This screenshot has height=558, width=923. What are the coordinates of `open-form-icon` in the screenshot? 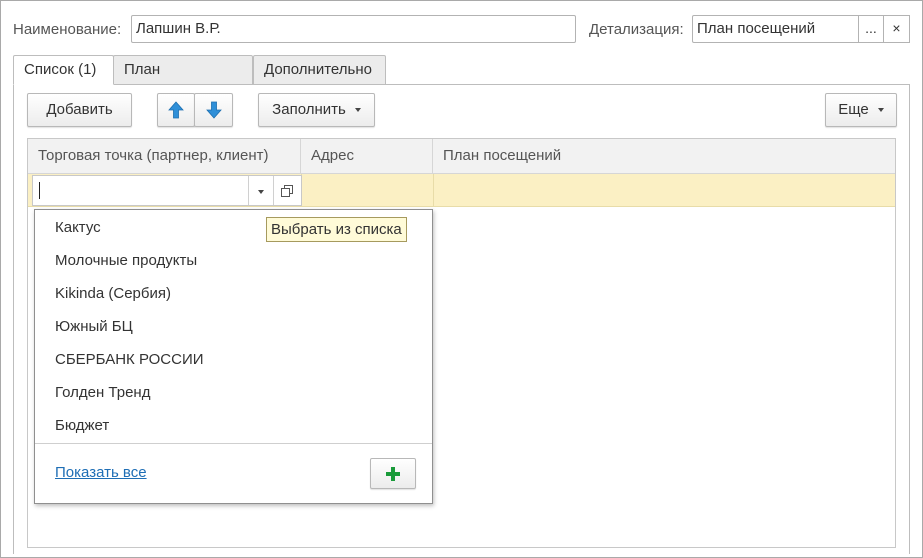 It's located at (287, 191).